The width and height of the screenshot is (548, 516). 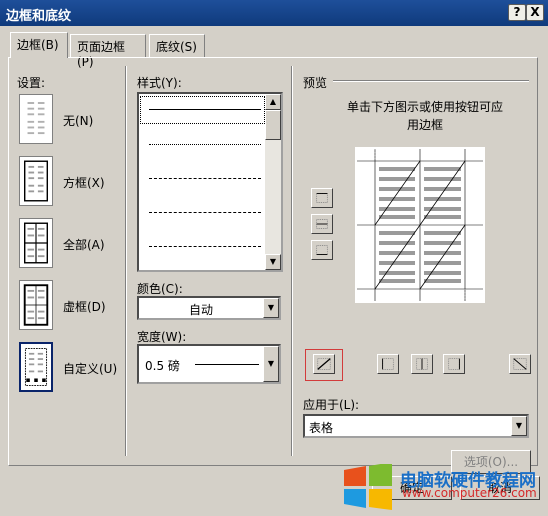 What do you see at coordinates (420, 225) in the screenshot?
I see `border-preview` at bounding box center [420, 225].